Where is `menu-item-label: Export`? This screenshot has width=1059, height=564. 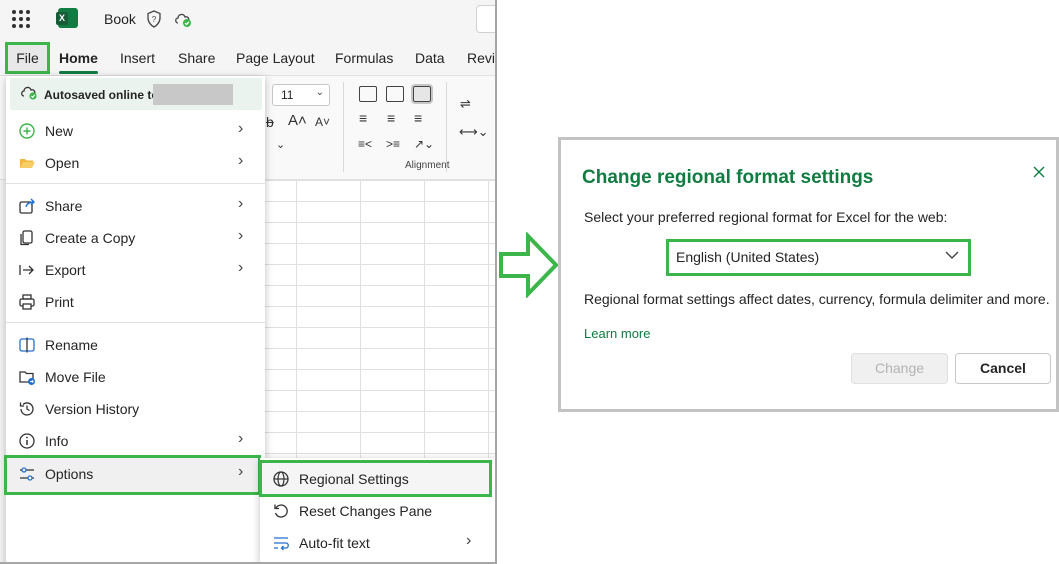 menu-item-label: Export is located at coordinates (65, 270).